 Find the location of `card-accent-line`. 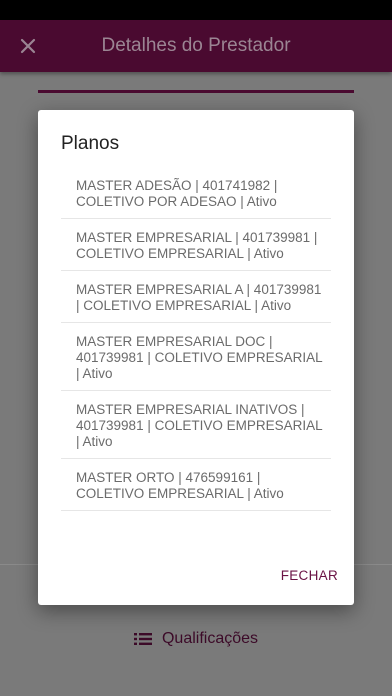

card-accent-line is located at coordinates (196, 91).